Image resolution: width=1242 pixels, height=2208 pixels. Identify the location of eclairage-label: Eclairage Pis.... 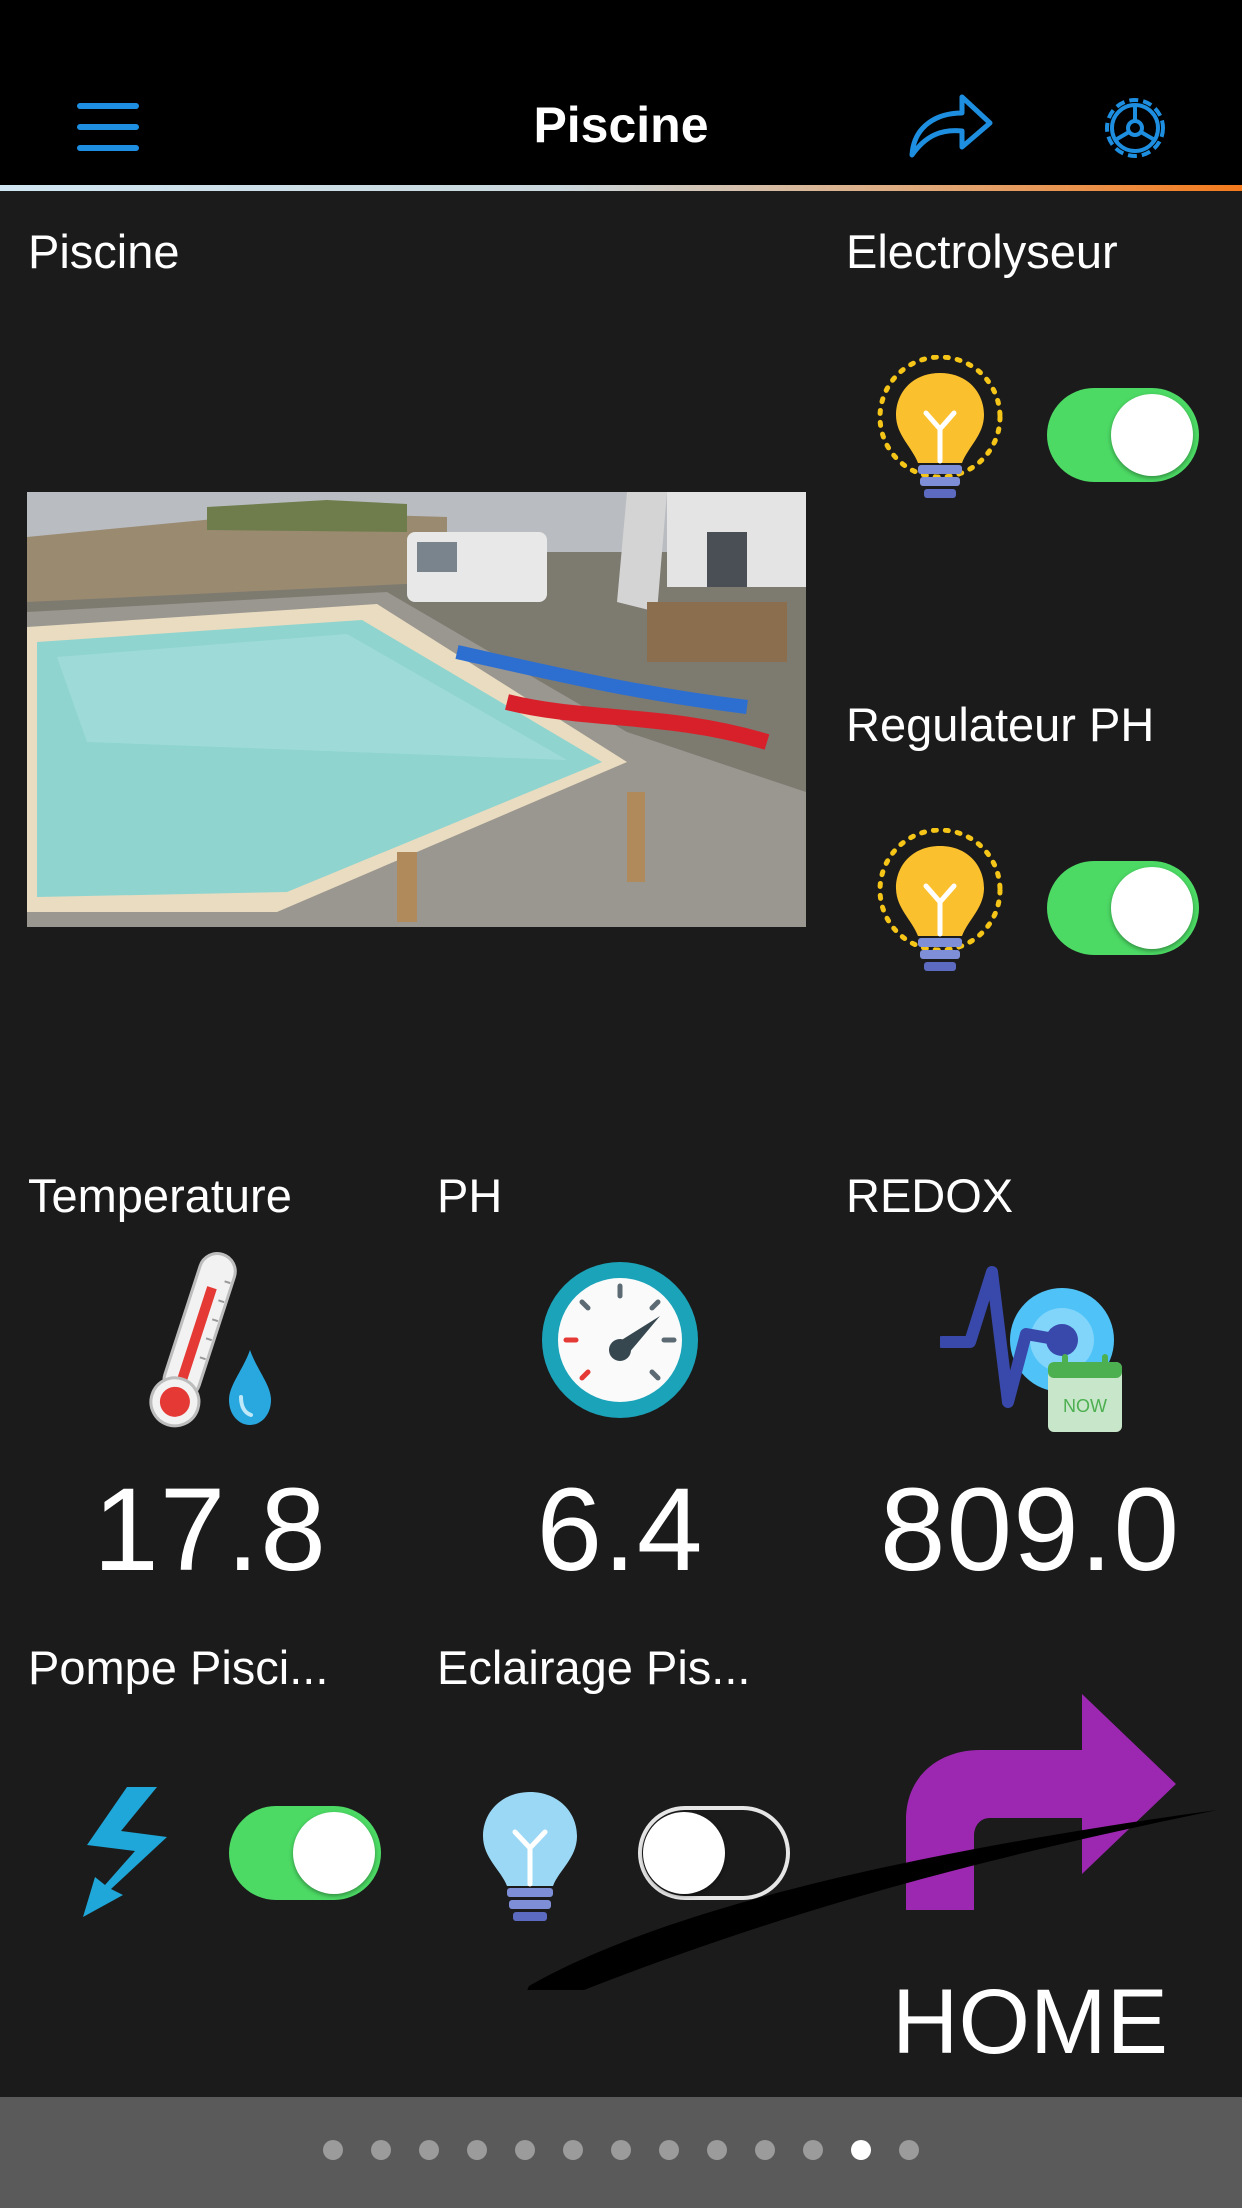
(594, 1667).